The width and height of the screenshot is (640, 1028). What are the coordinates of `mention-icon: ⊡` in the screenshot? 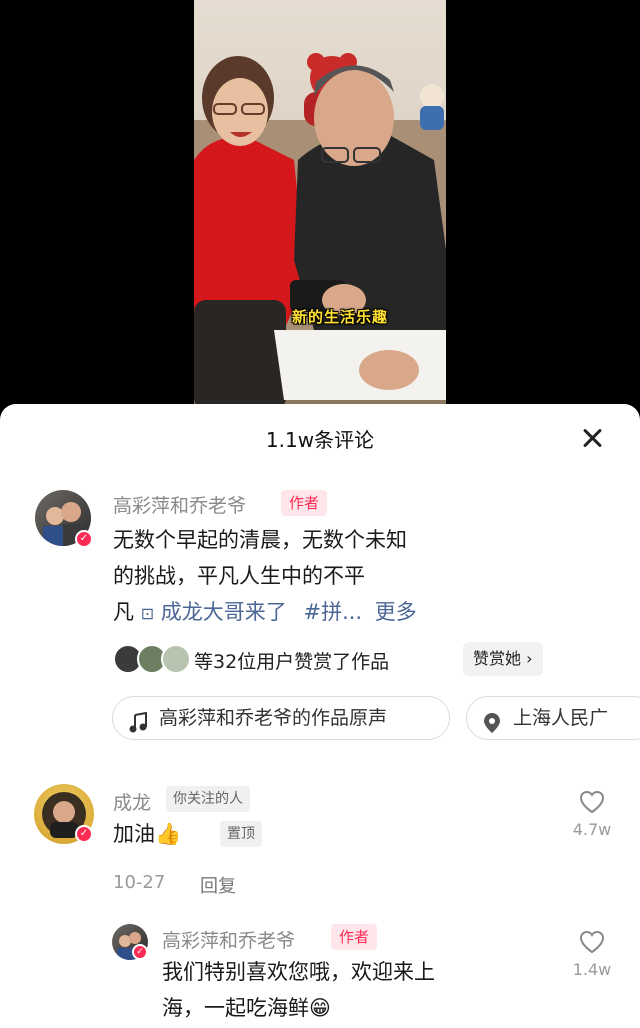 It's located at (147, 613).